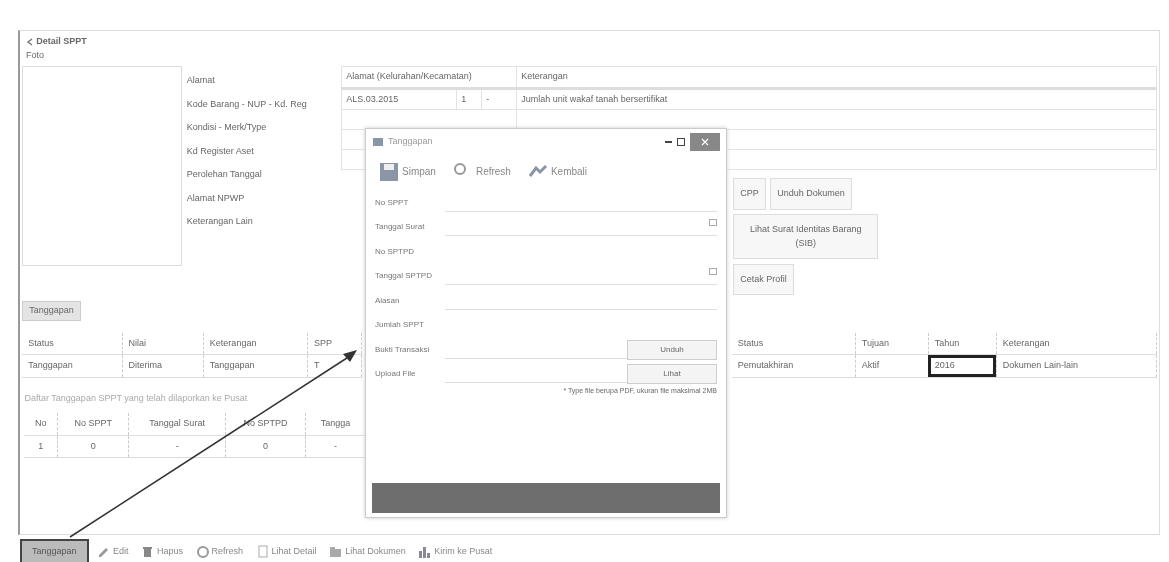  What do you see at coordinates (177, 424) in the screenshot?
I see `column-header: Tanggal Surat` at bounding box center [177, 424].